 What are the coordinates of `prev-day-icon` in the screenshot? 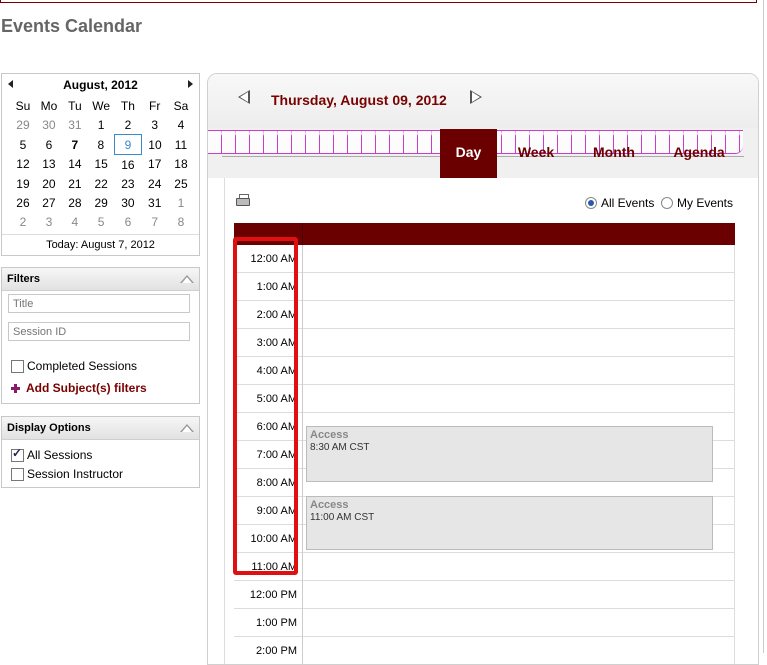 It's located at (244, 97).